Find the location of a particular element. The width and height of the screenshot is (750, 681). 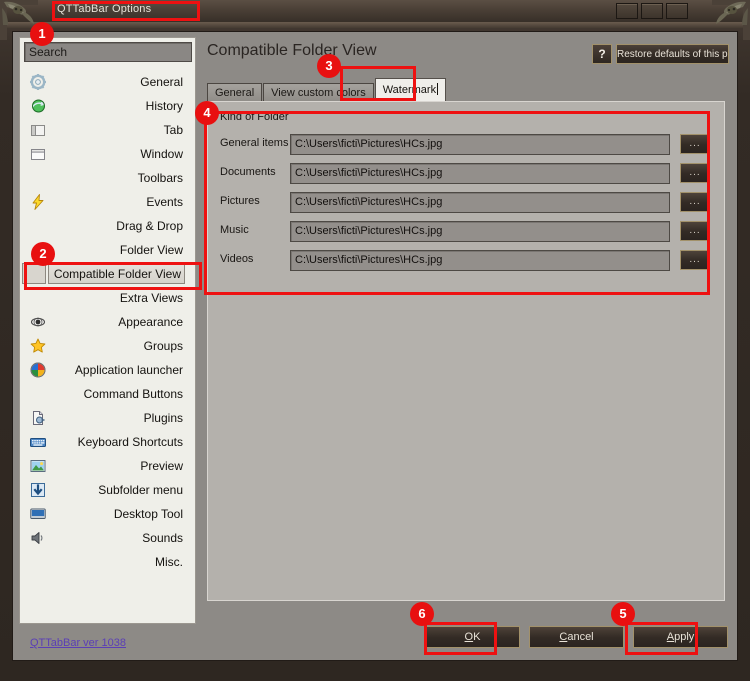

sidebar-item-drag-drop: Drag & Drop is located at coordinates (107, 226).